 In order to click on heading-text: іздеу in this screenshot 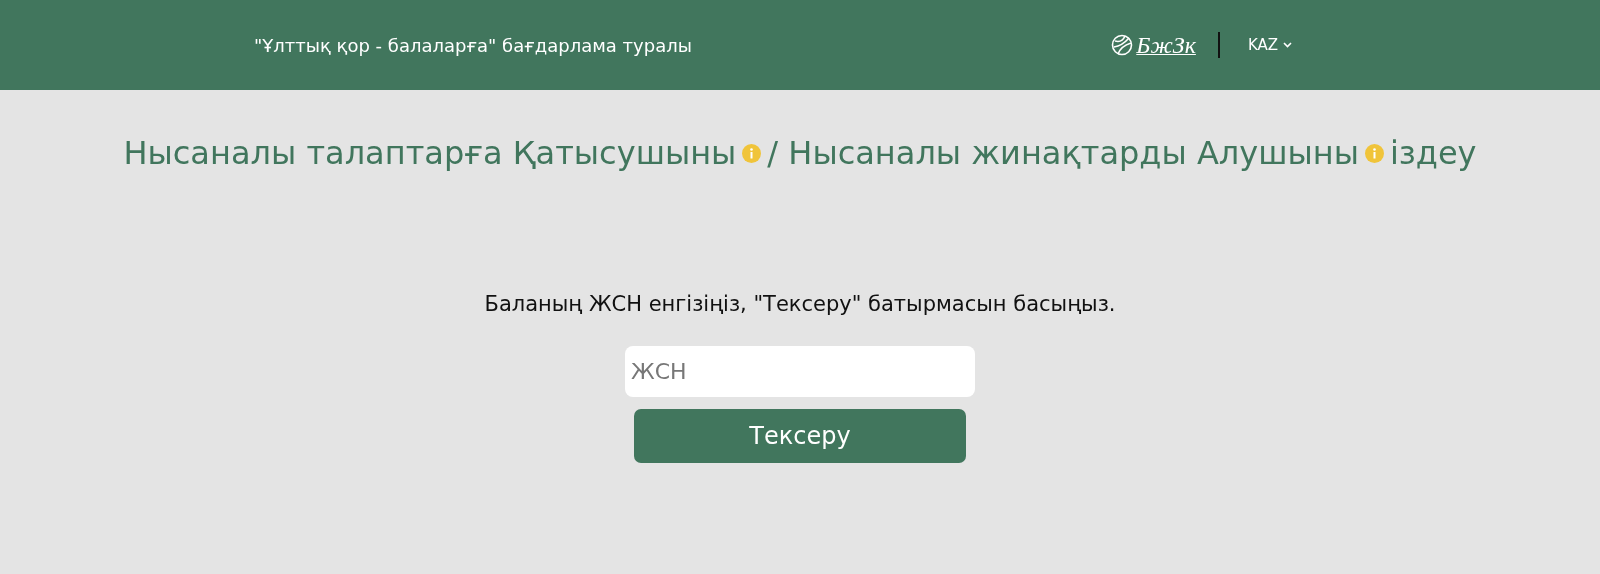, I will do `click(1433, 153)`.